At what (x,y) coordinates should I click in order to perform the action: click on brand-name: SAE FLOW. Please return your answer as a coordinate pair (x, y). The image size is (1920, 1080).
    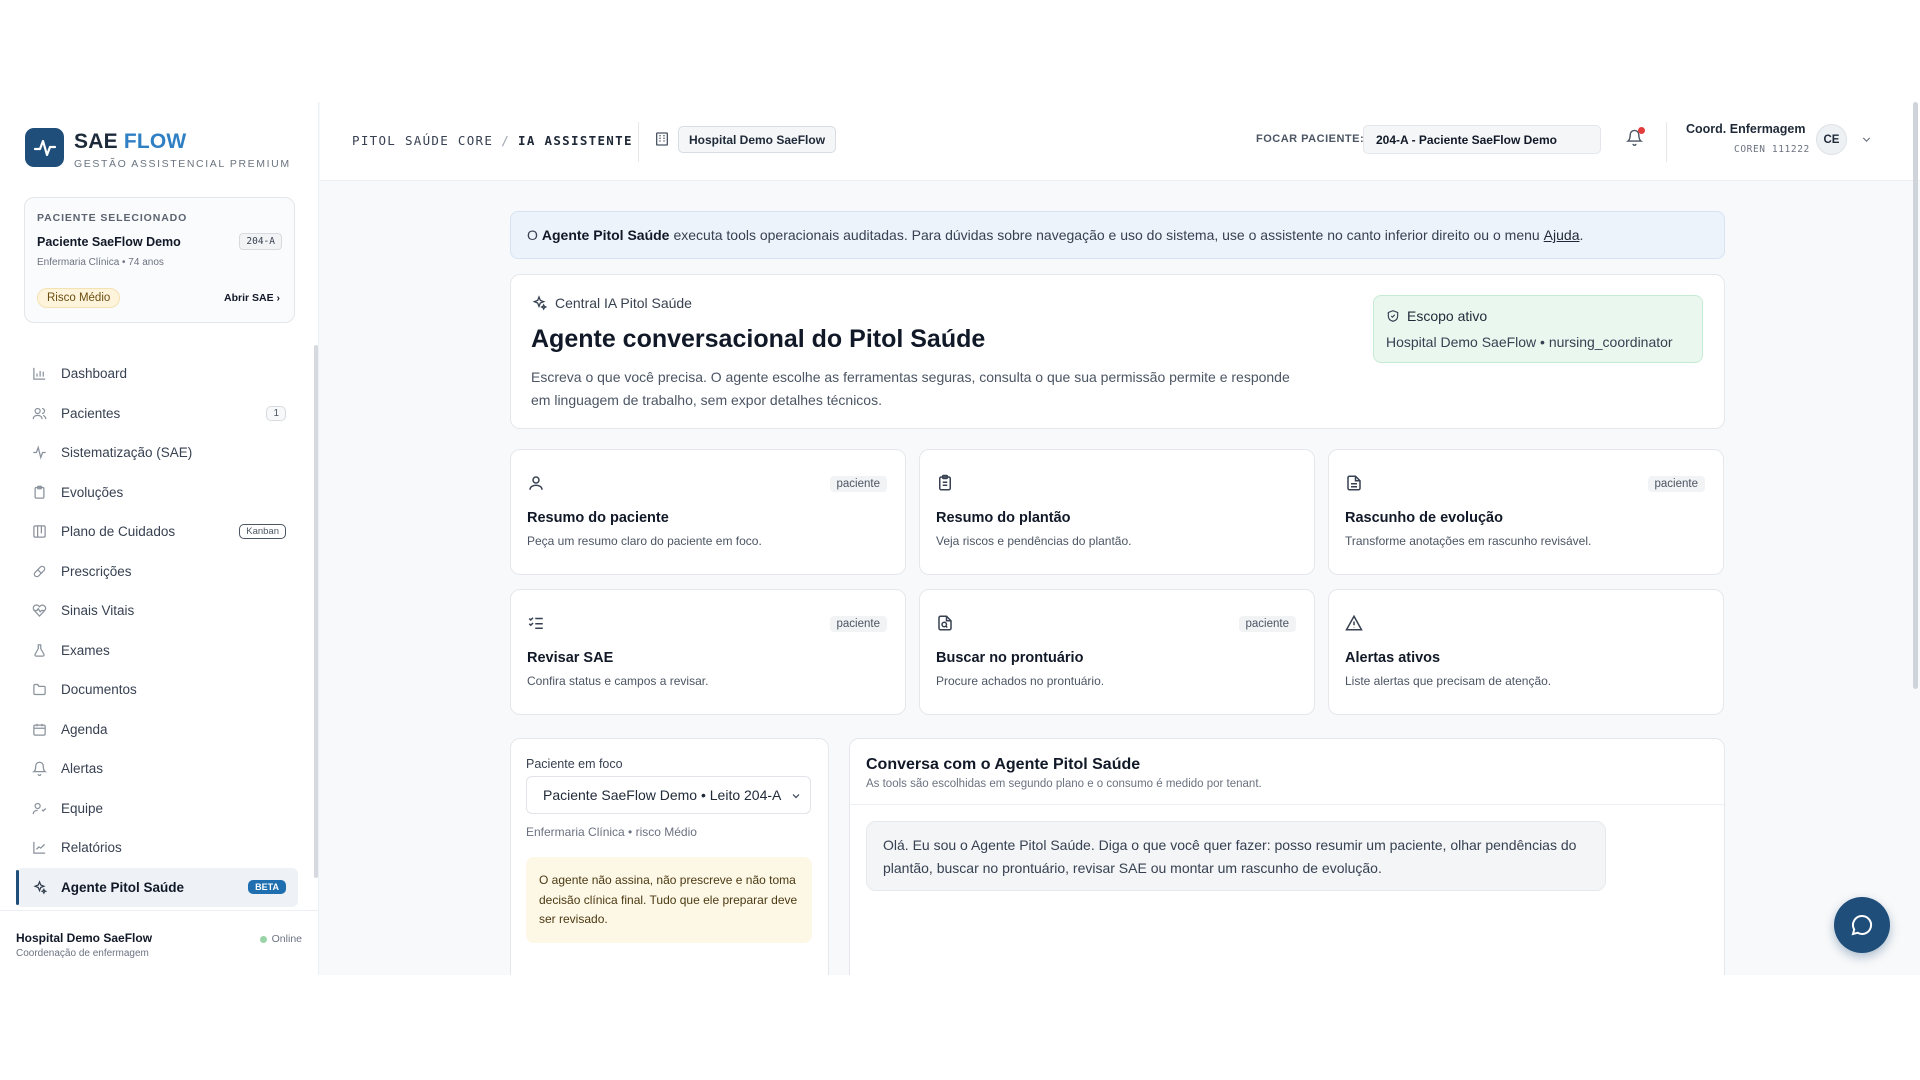
    Looking at the image, I should click on (130, 141).